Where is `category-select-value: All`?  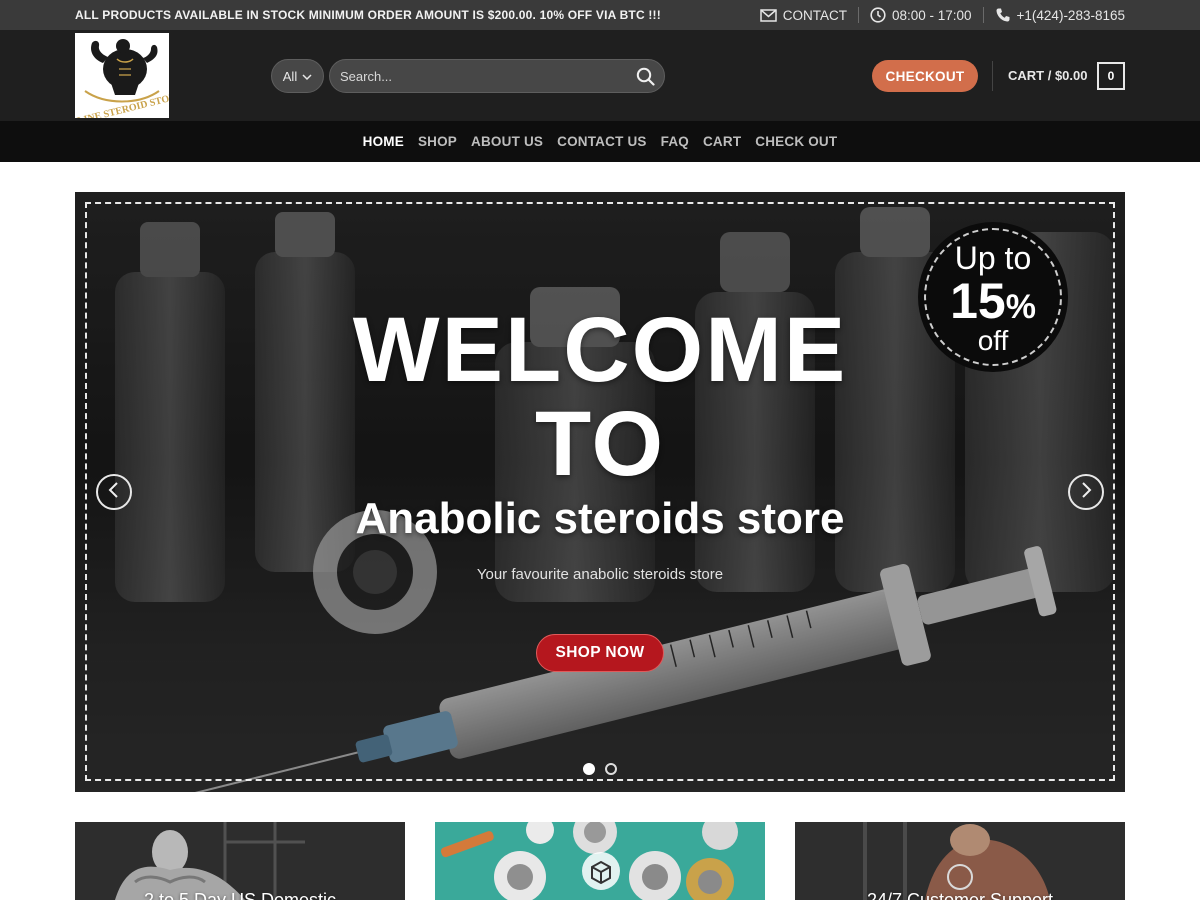
category-select-value: All is located at coordinates (290, 76).